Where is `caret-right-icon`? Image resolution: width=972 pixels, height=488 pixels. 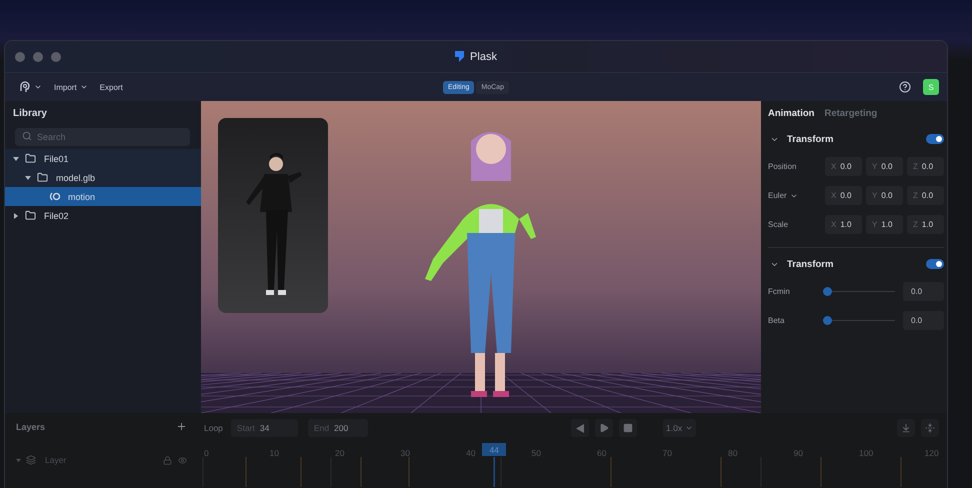
caret-right-icon is located at coordinates (16, 215).